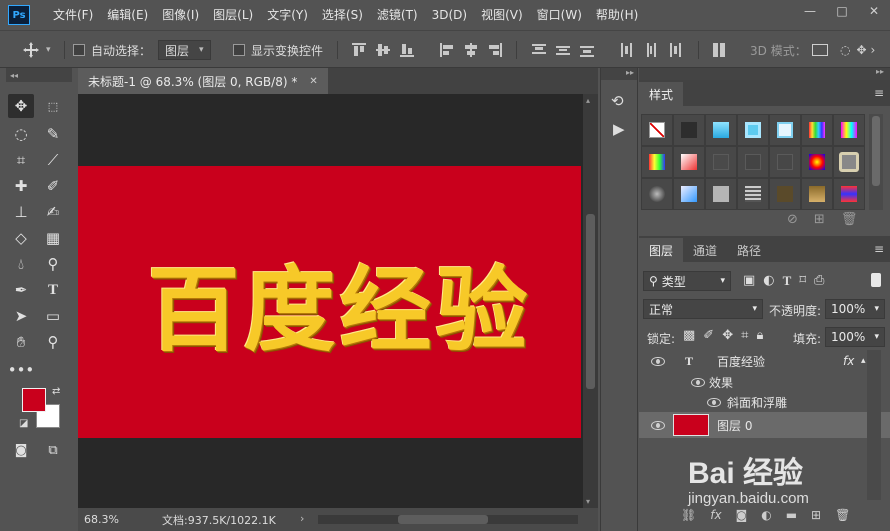  What do you see at coordinates (880, 71) in the screenshot?
I see `panel-expand-icon: ▸▸` at bounding box center [880, 71].